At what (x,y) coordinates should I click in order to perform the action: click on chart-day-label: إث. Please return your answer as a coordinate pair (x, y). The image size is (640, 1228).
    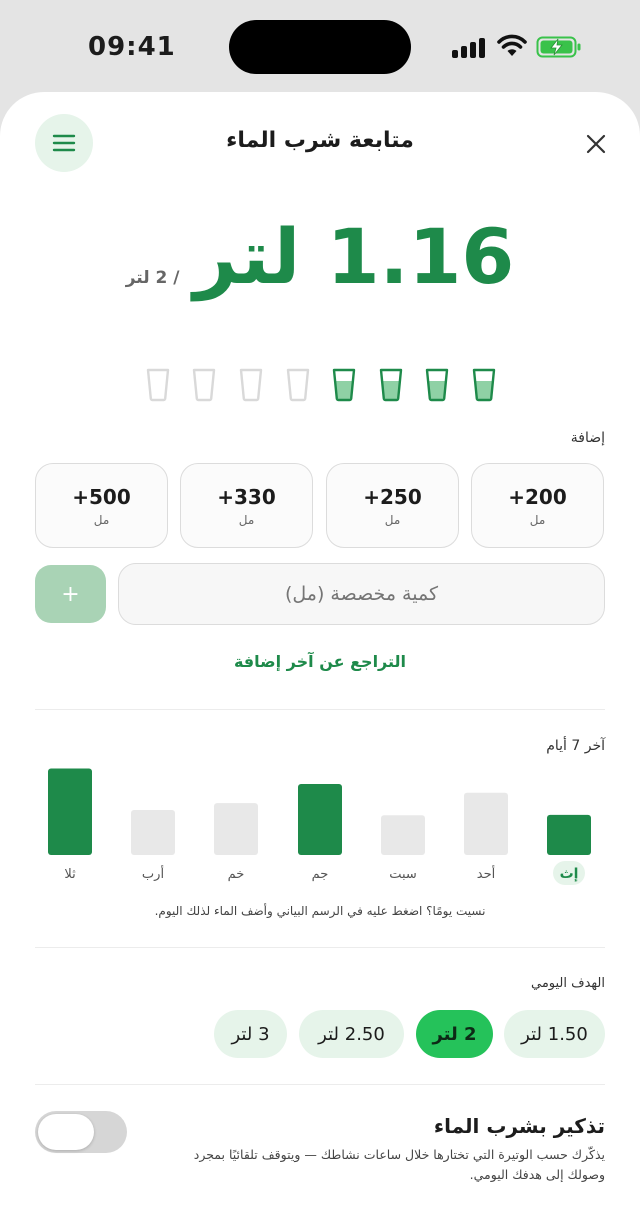
    Looking at the image, I should click on (569, 874).